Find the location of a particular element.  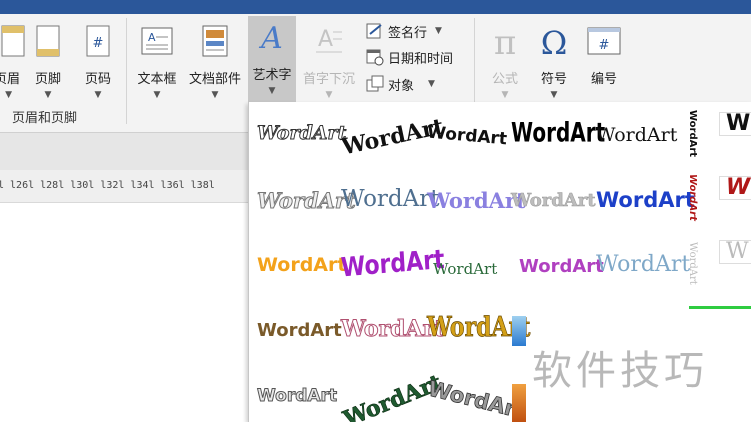

dropcap-button: A 首字下沉 ▼ is located at coordinates (329, 66).